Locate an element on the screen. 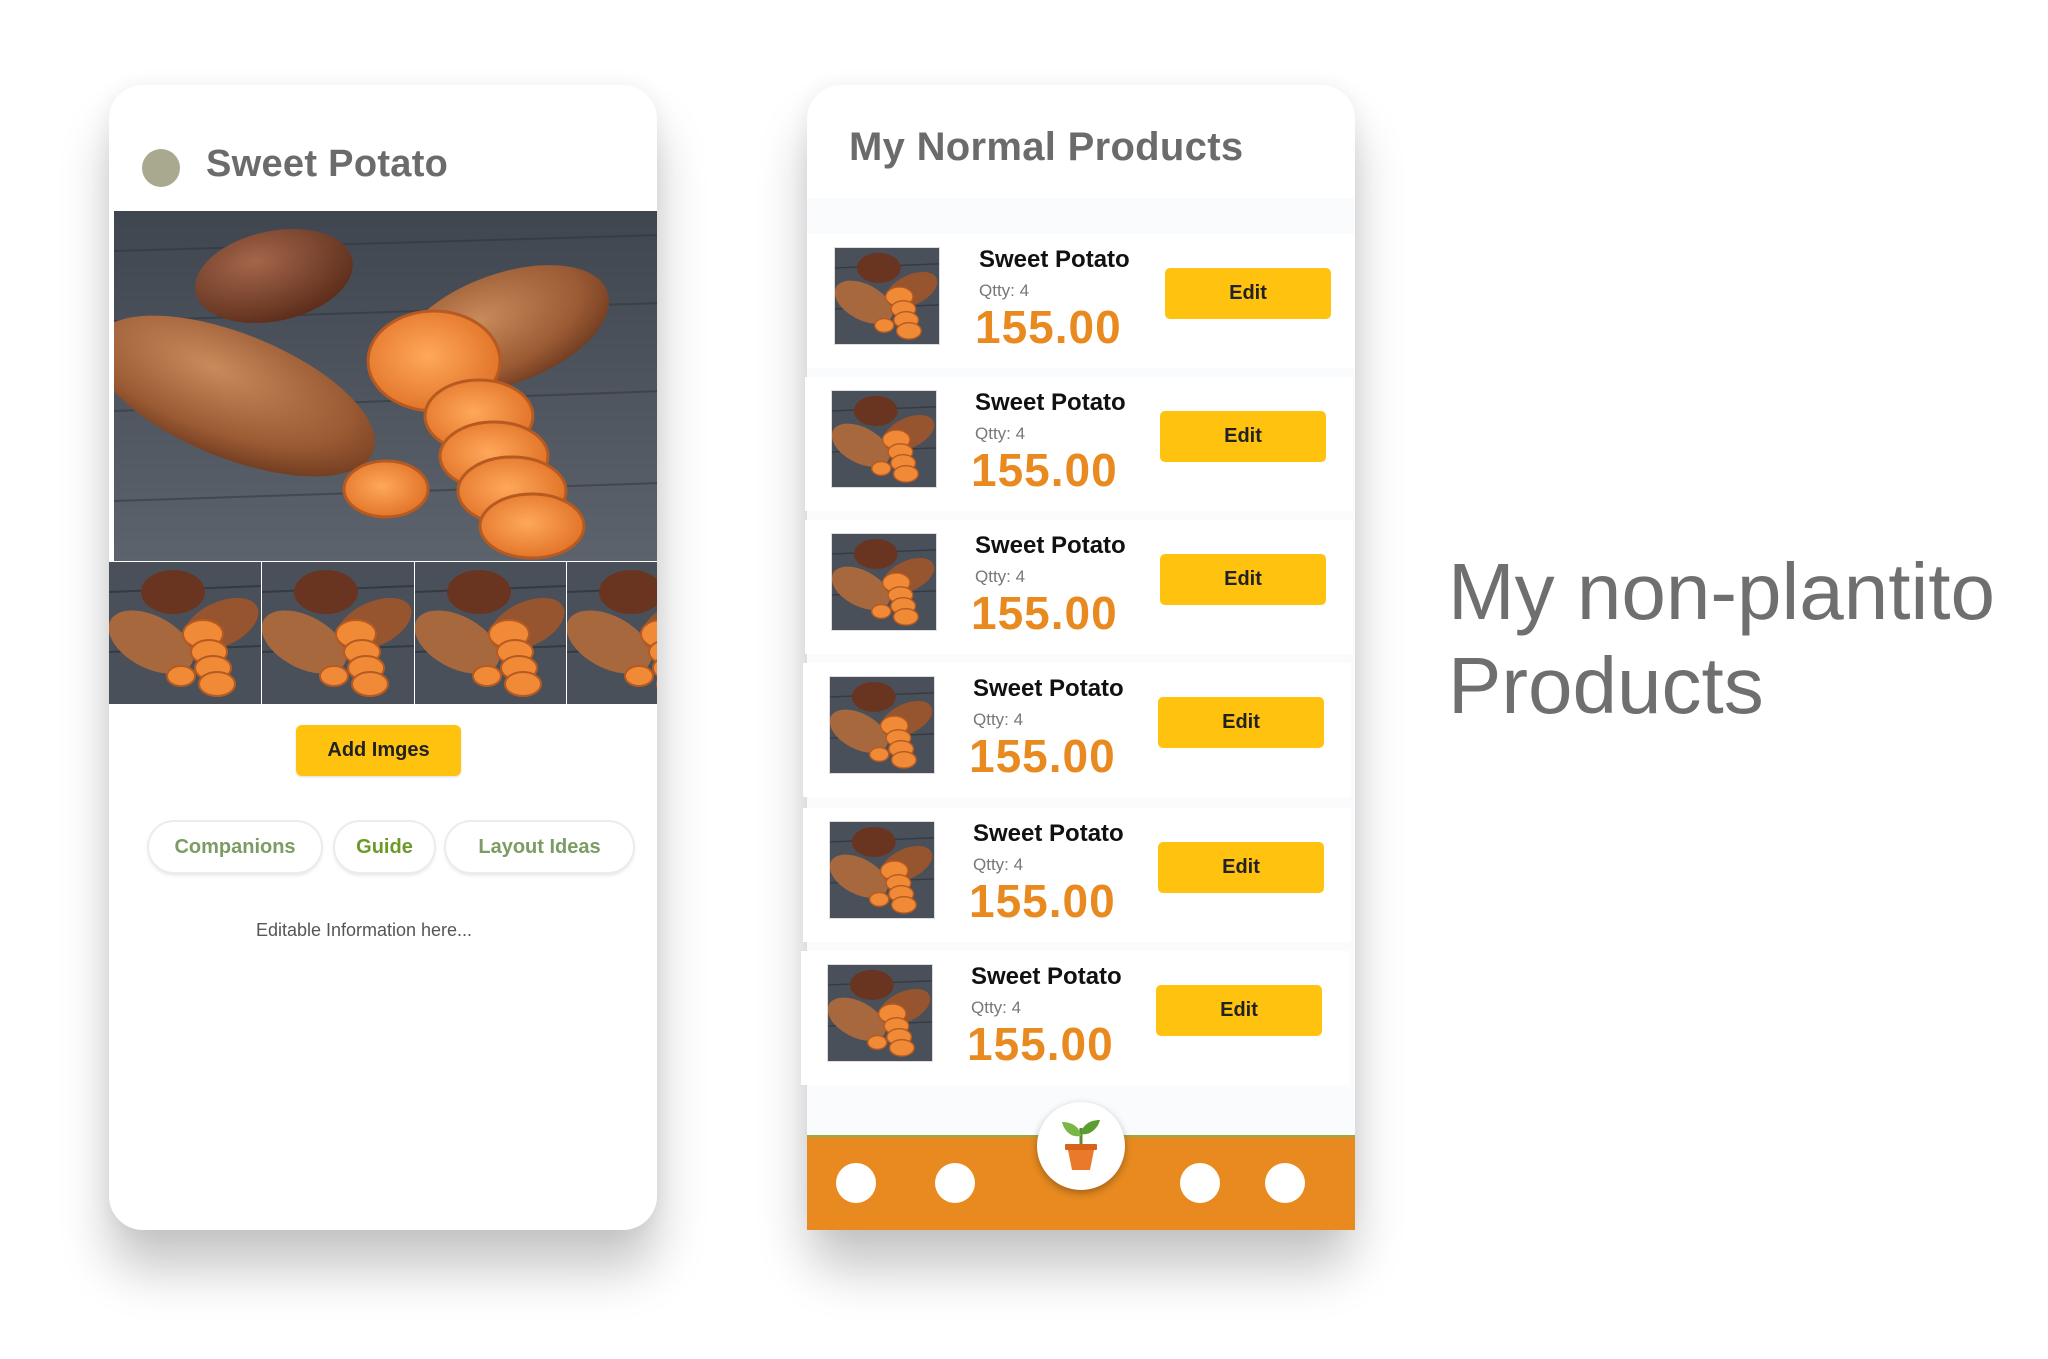  product-hero-image is located at coordinates (385, 386).